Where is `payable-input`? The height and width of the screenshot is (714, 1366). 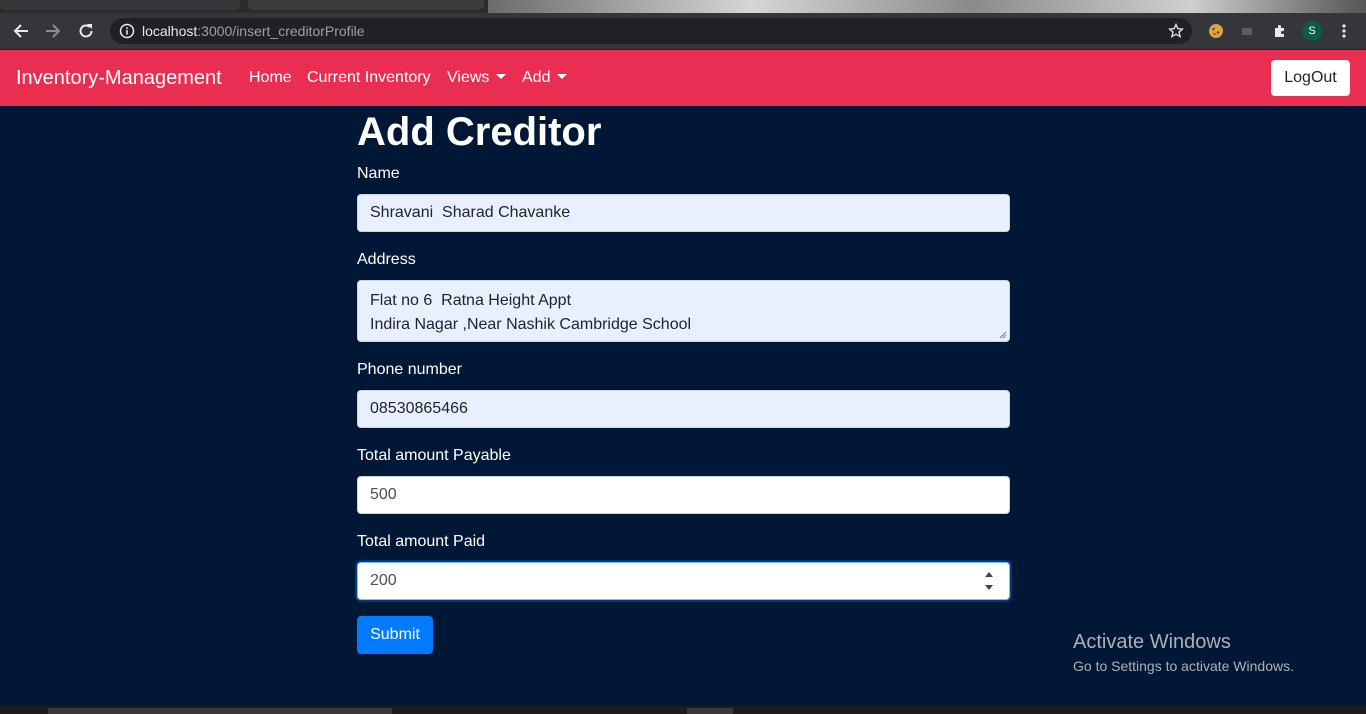
payable-input is located at coordinates (683, 495).